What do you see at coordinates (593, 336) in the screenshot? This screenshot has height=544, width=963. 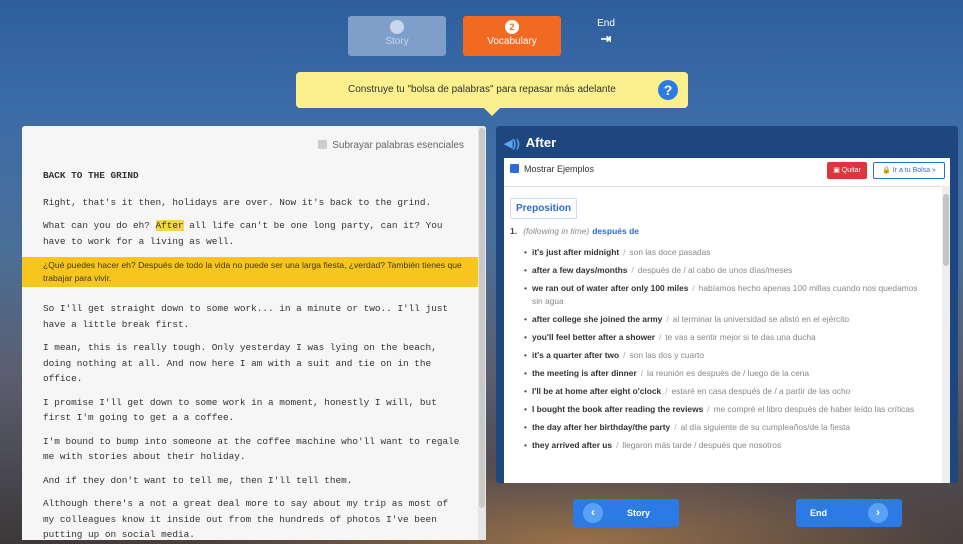 I see `example-english: you'll feel better after a shower` at bounding box center [593, 336].